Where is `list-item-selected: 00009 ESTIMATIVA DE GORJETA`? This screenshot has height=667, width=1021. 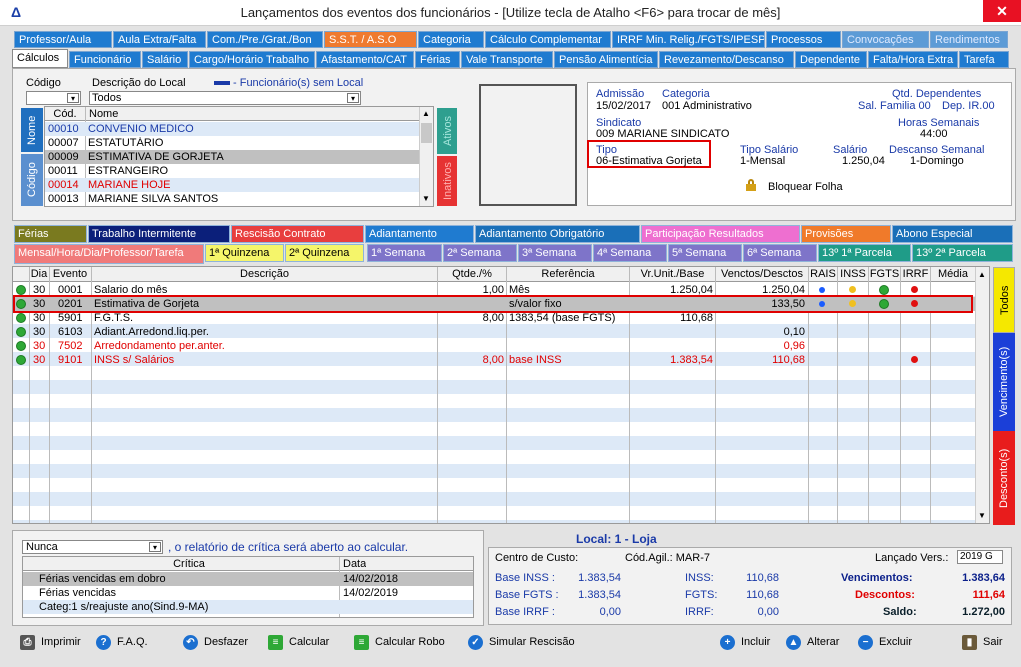
list-item-selected: 00009 ESTIMATIVA DE GORJETA is located at coordinates (232, 157).